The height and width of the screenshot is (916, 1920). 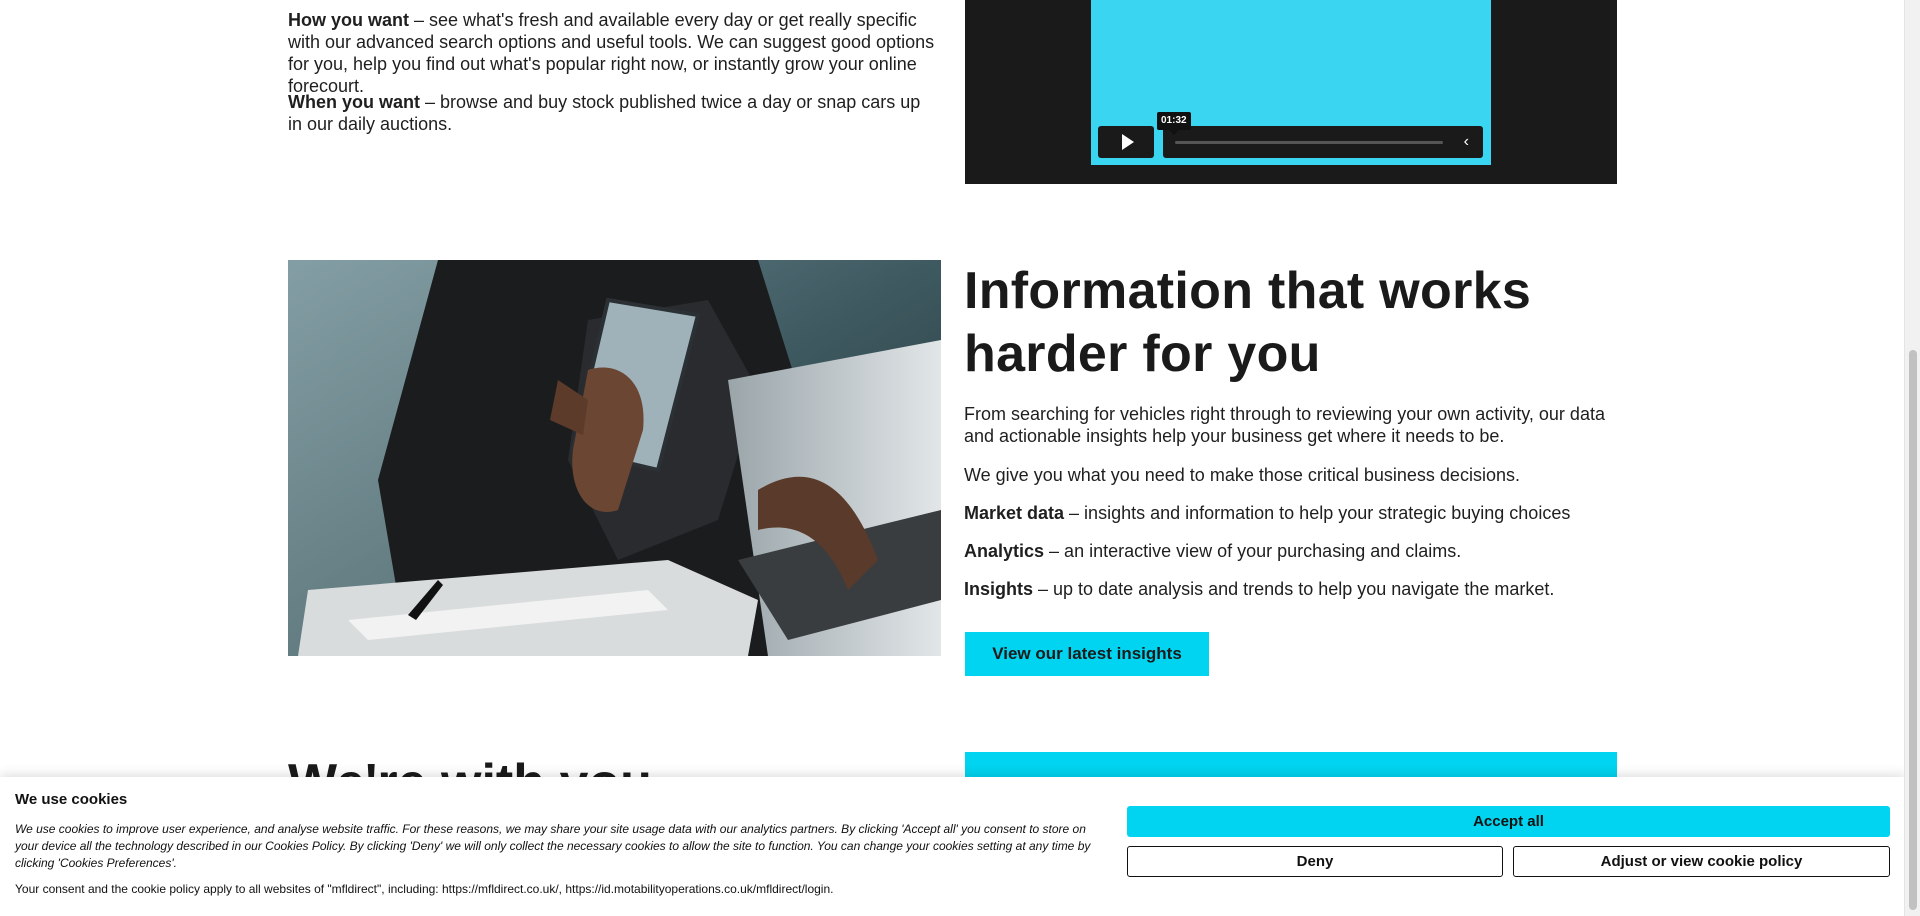 What do you see at coordinates (1913, 630) in the screenshot?
I see `scrollbar-thumb` at bounding box center [1913, 630].